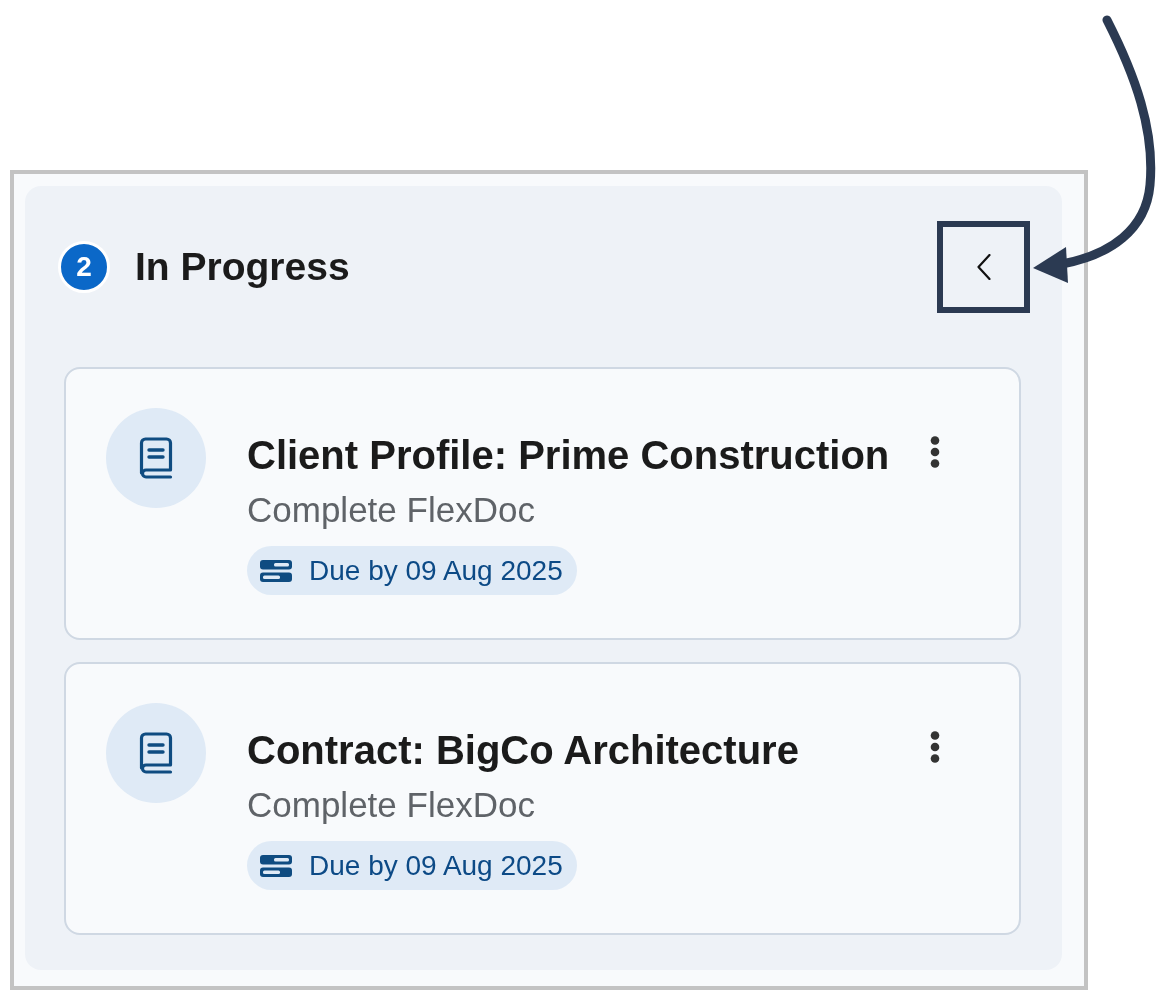  What do you see at coordinates (242, 267) in the screenshot?
I see `column-title: In Progress` at bounding box center [242, 267].